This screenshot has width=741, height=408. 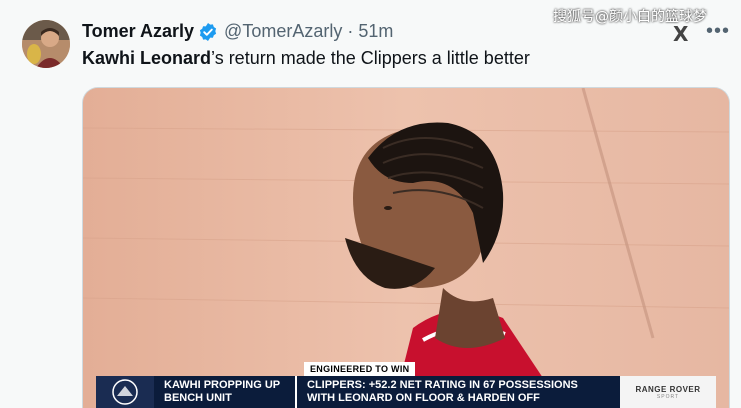 I want to click on sponsor-name: RANGE ROVER, so click(x=668, y=389).